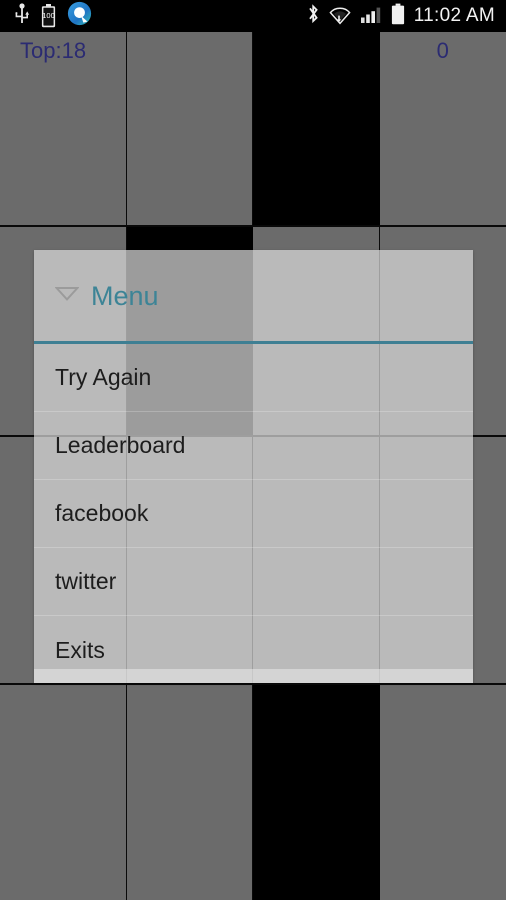  What do you see at coordinates (189, 792) in the screenshot?
I see `tile-r4-c2` at bounding box center [189, 792].